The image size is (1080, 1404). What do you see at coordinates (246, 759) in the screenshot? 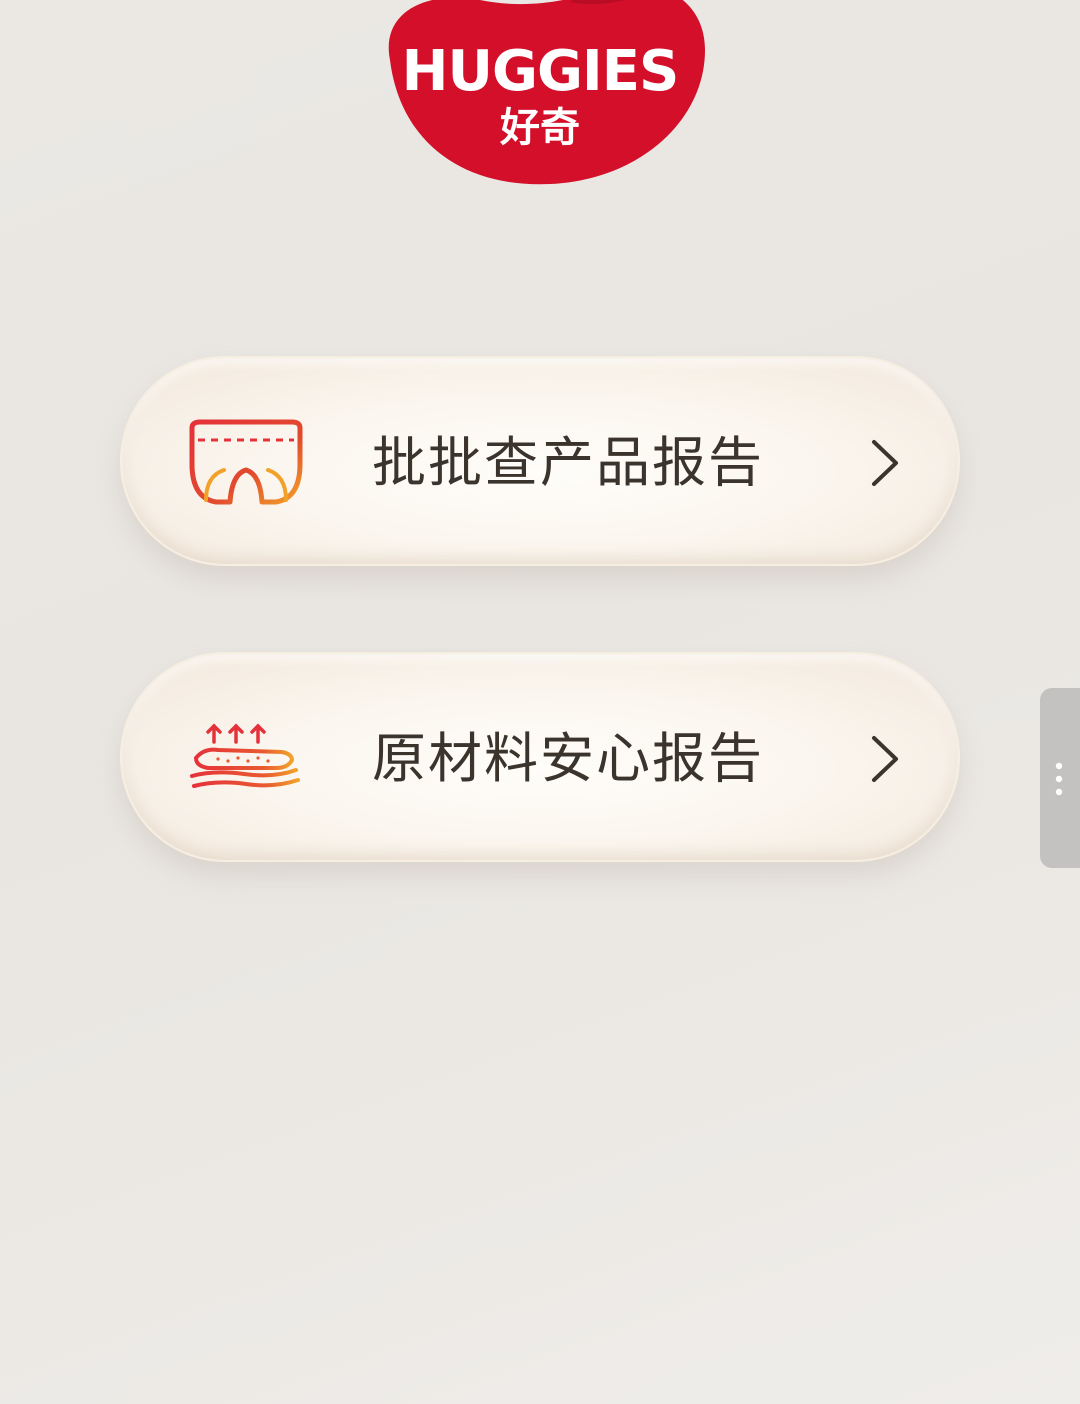
I see `breathable-layers-icon` at bounding box center [246, 759].